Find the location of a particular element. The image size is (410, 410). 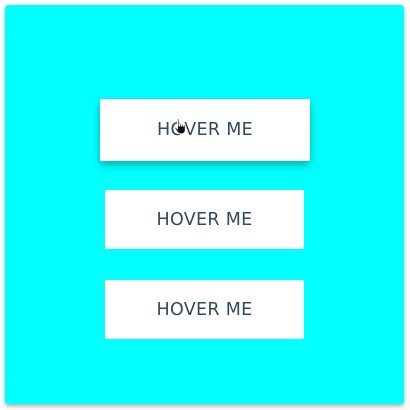

hover-button-3-label: HOVER ME is located at coordinates (204, 309).